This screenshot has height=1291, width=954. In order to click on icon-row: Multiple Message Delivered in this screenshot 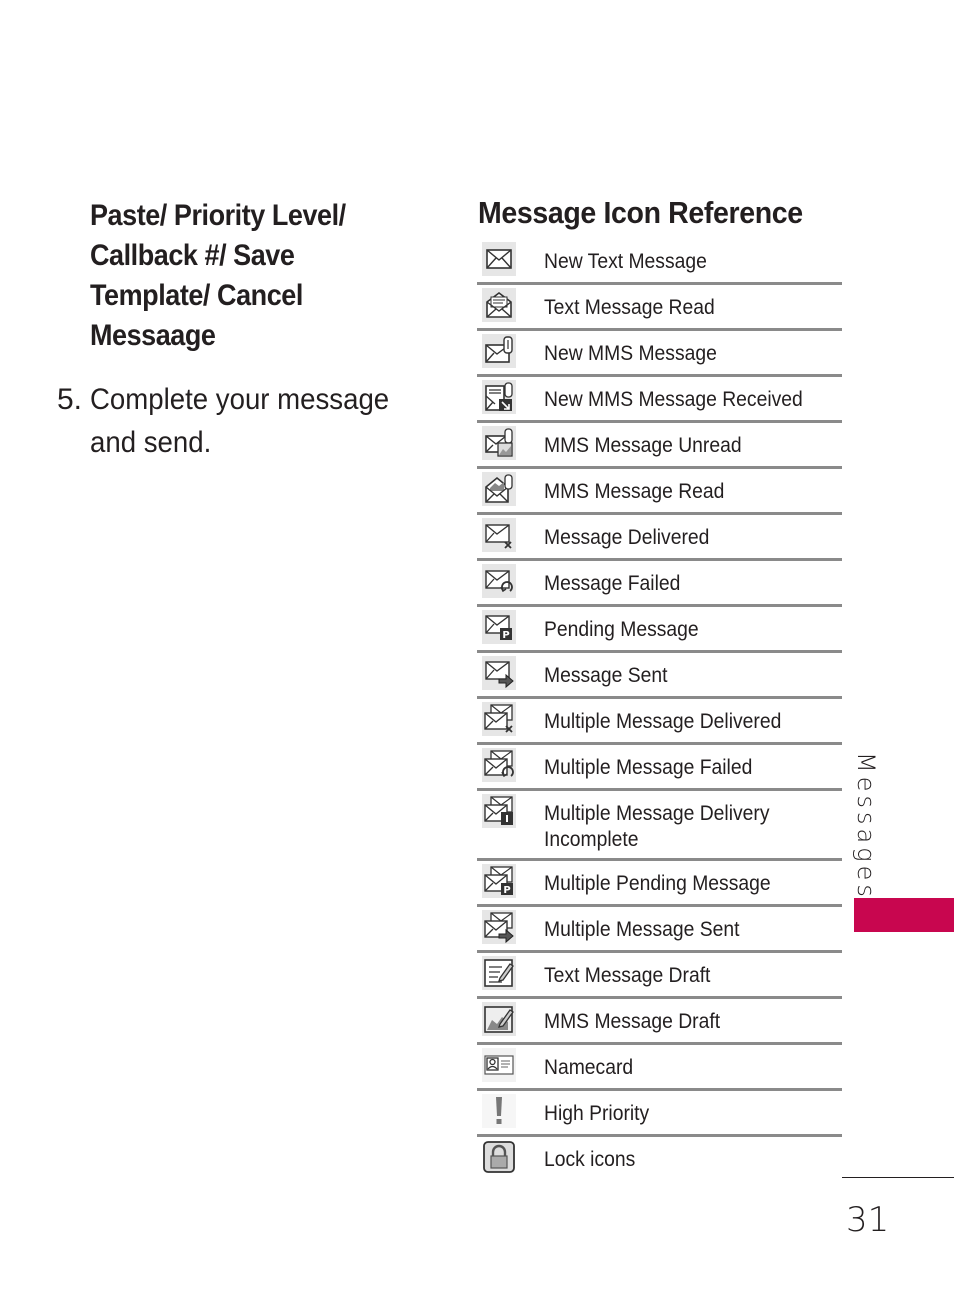, I will do `click(659, 722)`.